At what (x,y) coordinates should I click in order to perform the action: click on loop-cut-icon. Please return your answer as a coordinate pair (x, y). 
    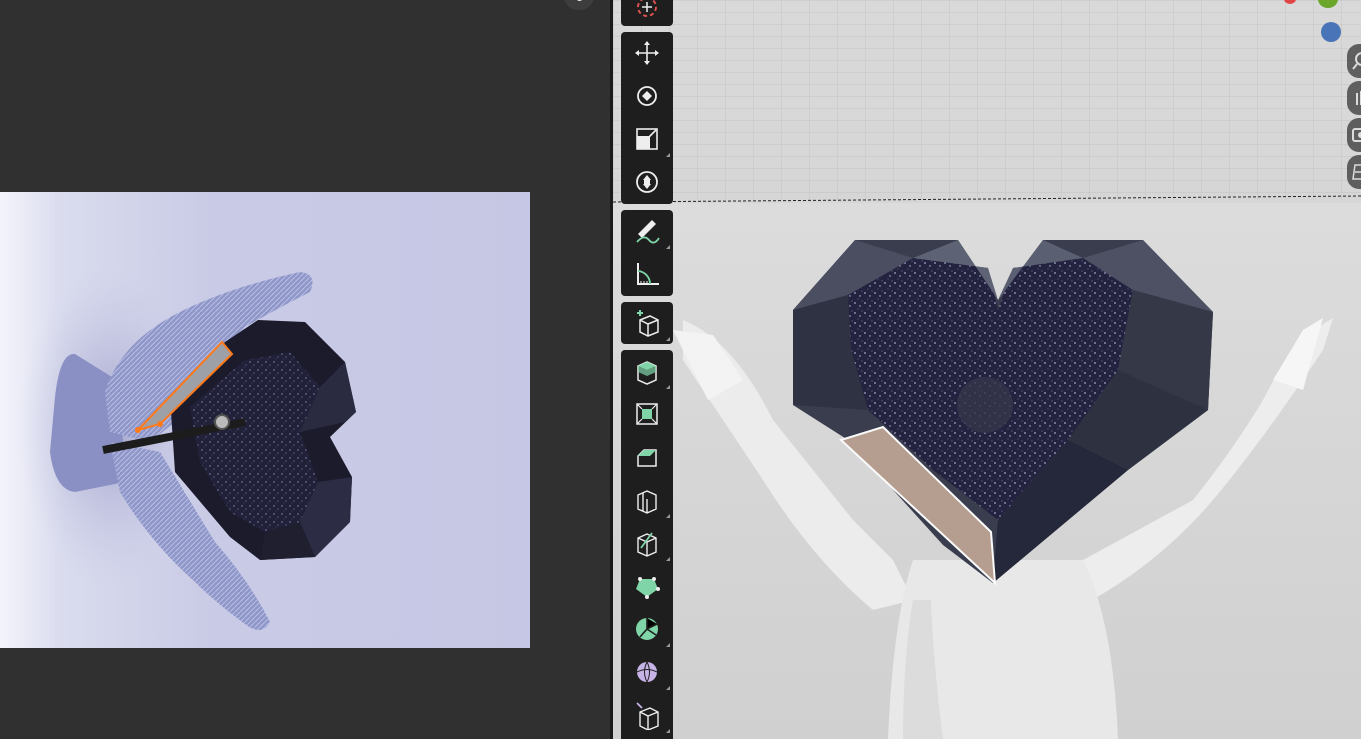
    Looking at the image, I should click on (647, 502).